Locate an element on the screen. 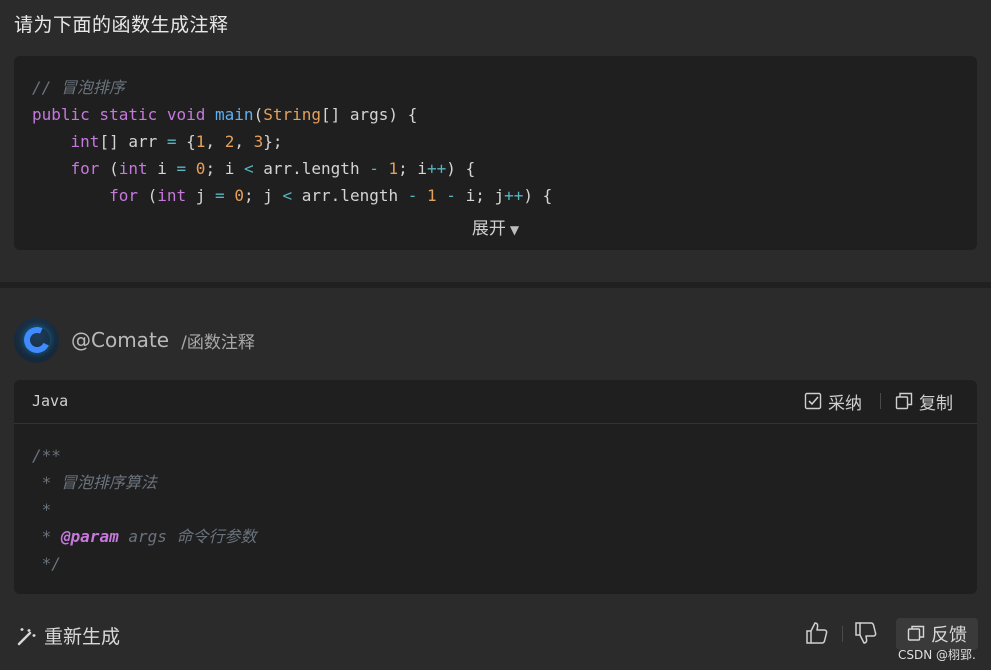  thumbs-down-icon is located at coordinates (866, 633).